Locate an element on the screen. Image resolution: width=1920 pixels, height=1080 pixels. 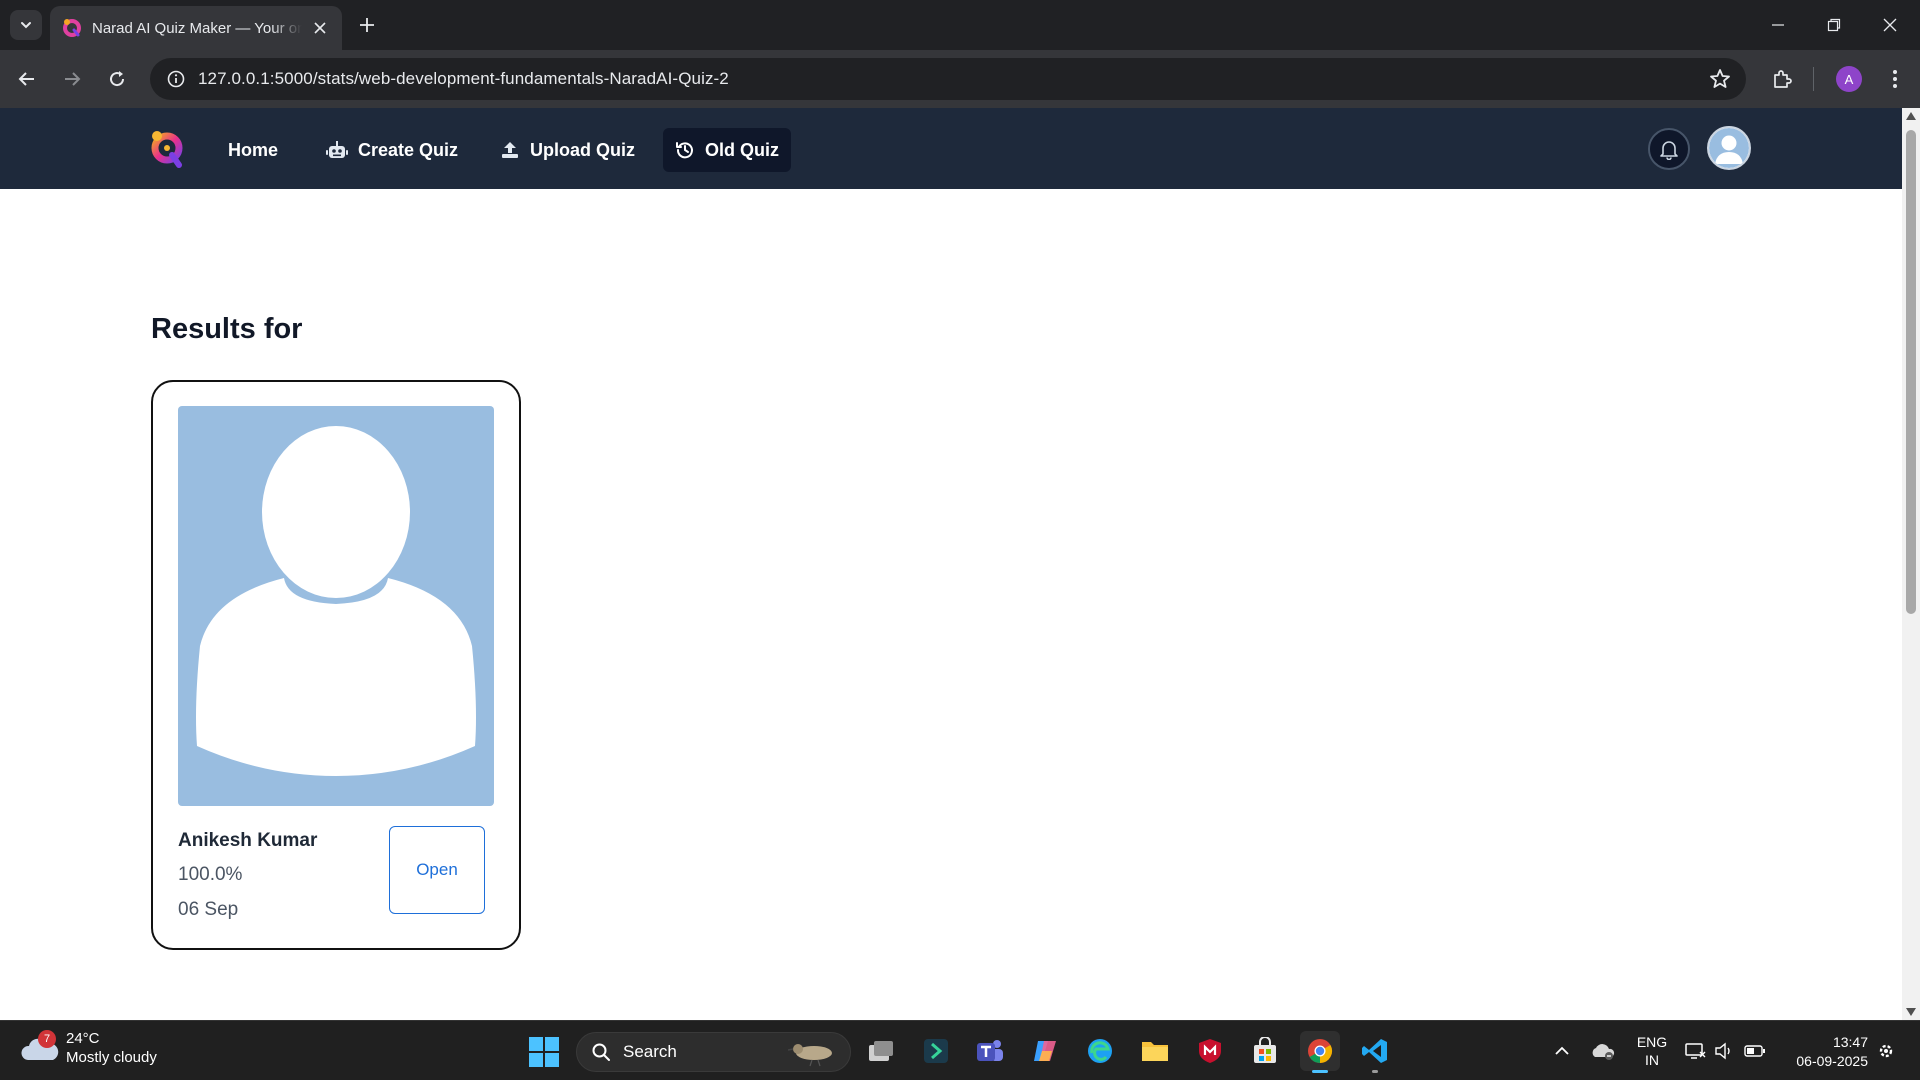
speaker-icon is located at coordinates (1722, 1051).